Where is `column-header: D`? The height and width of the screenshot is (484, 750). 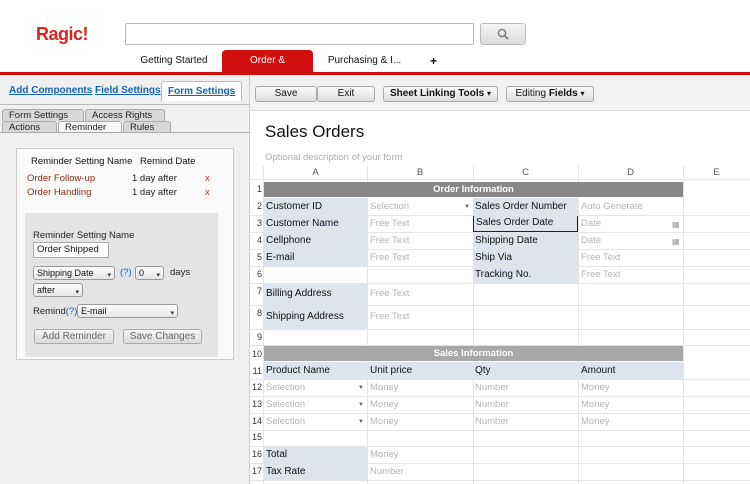 column-header: D is located at coordinates (630, 172).